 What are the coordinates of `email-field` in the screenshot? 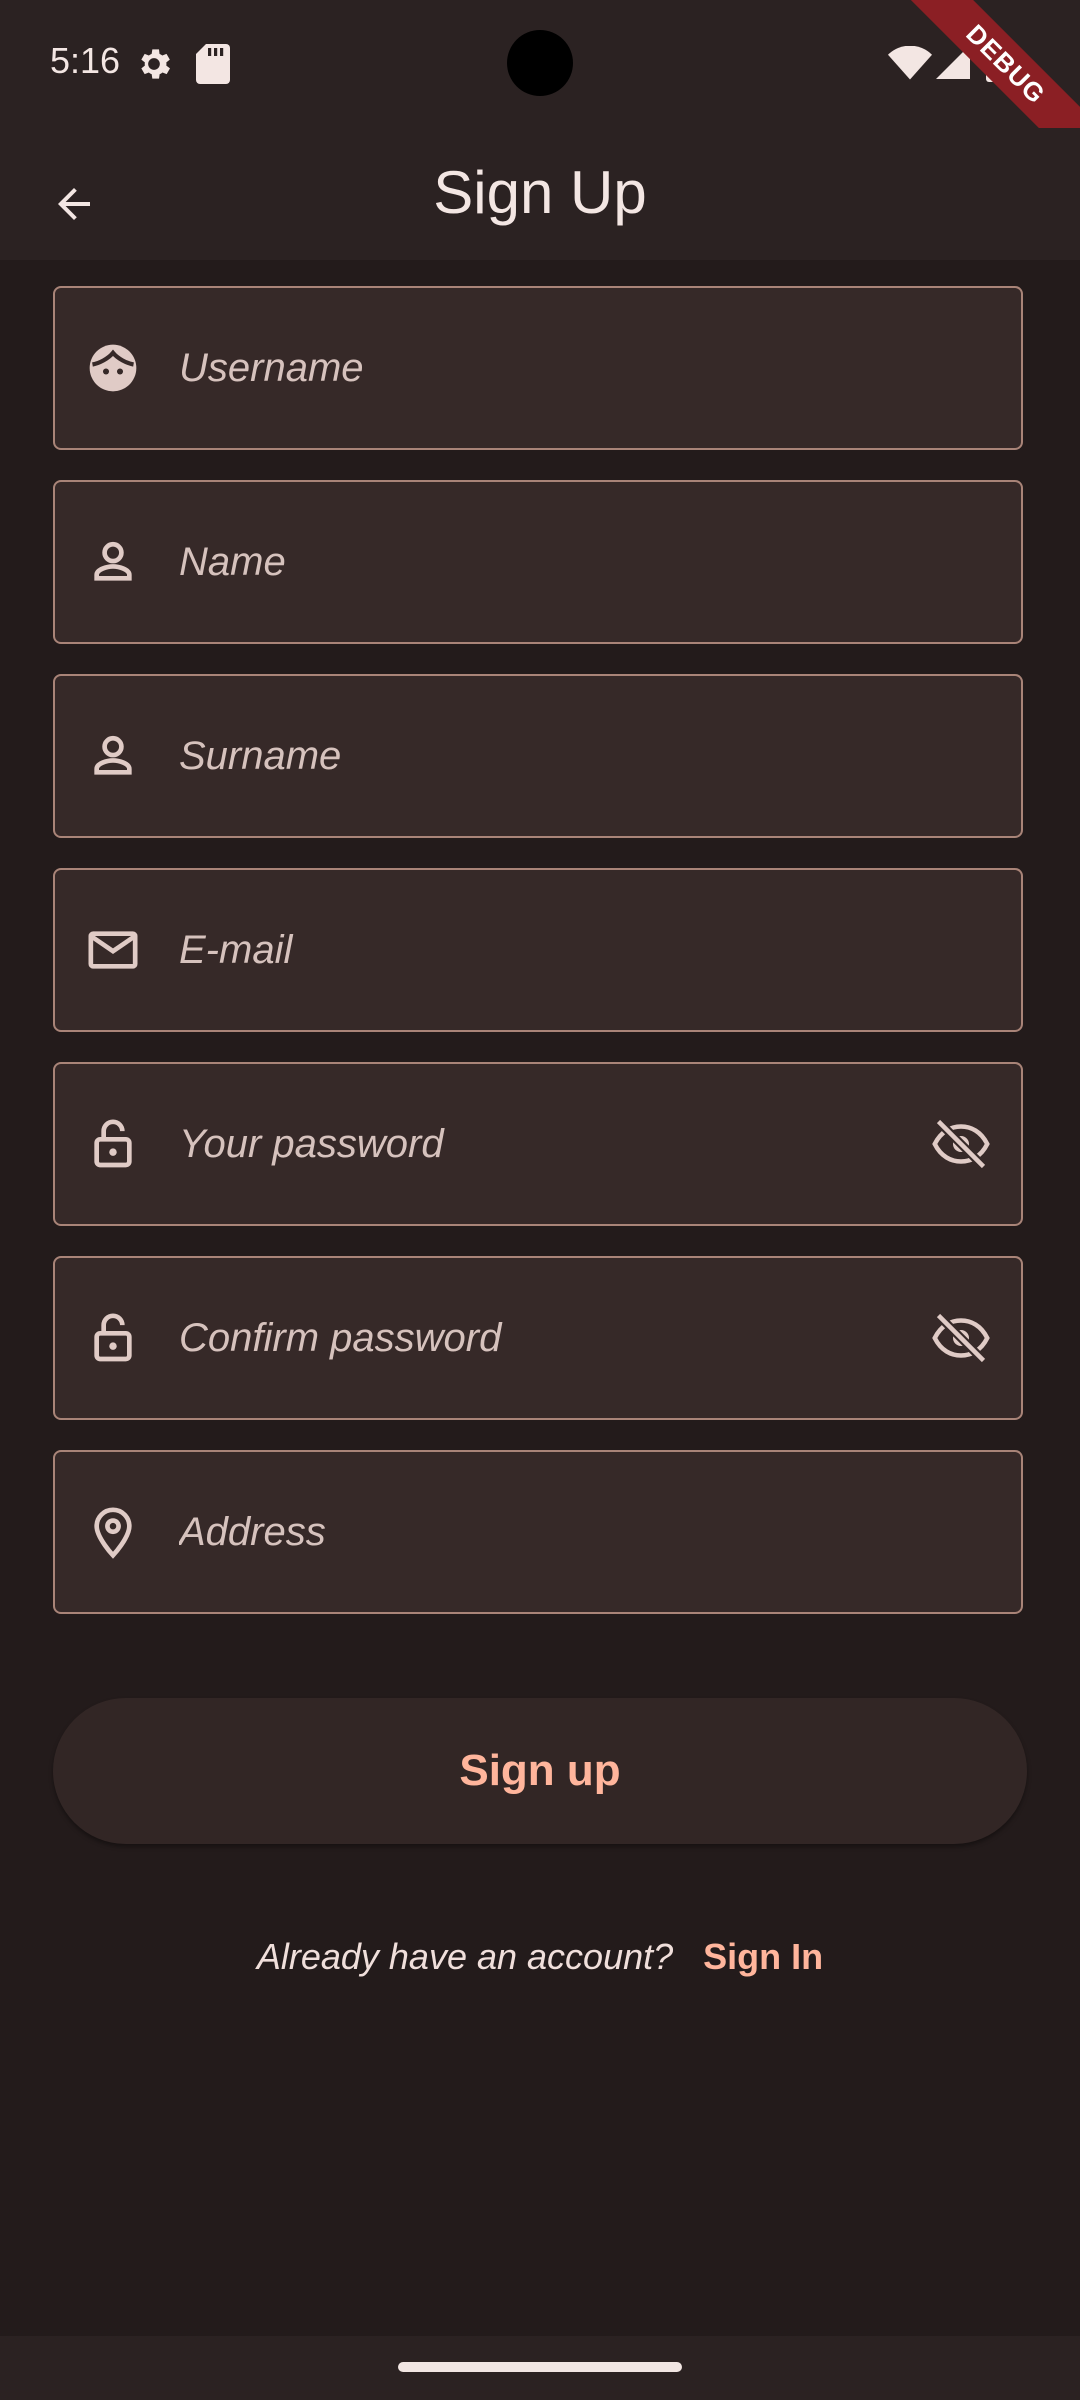 It's located at (538, 950).